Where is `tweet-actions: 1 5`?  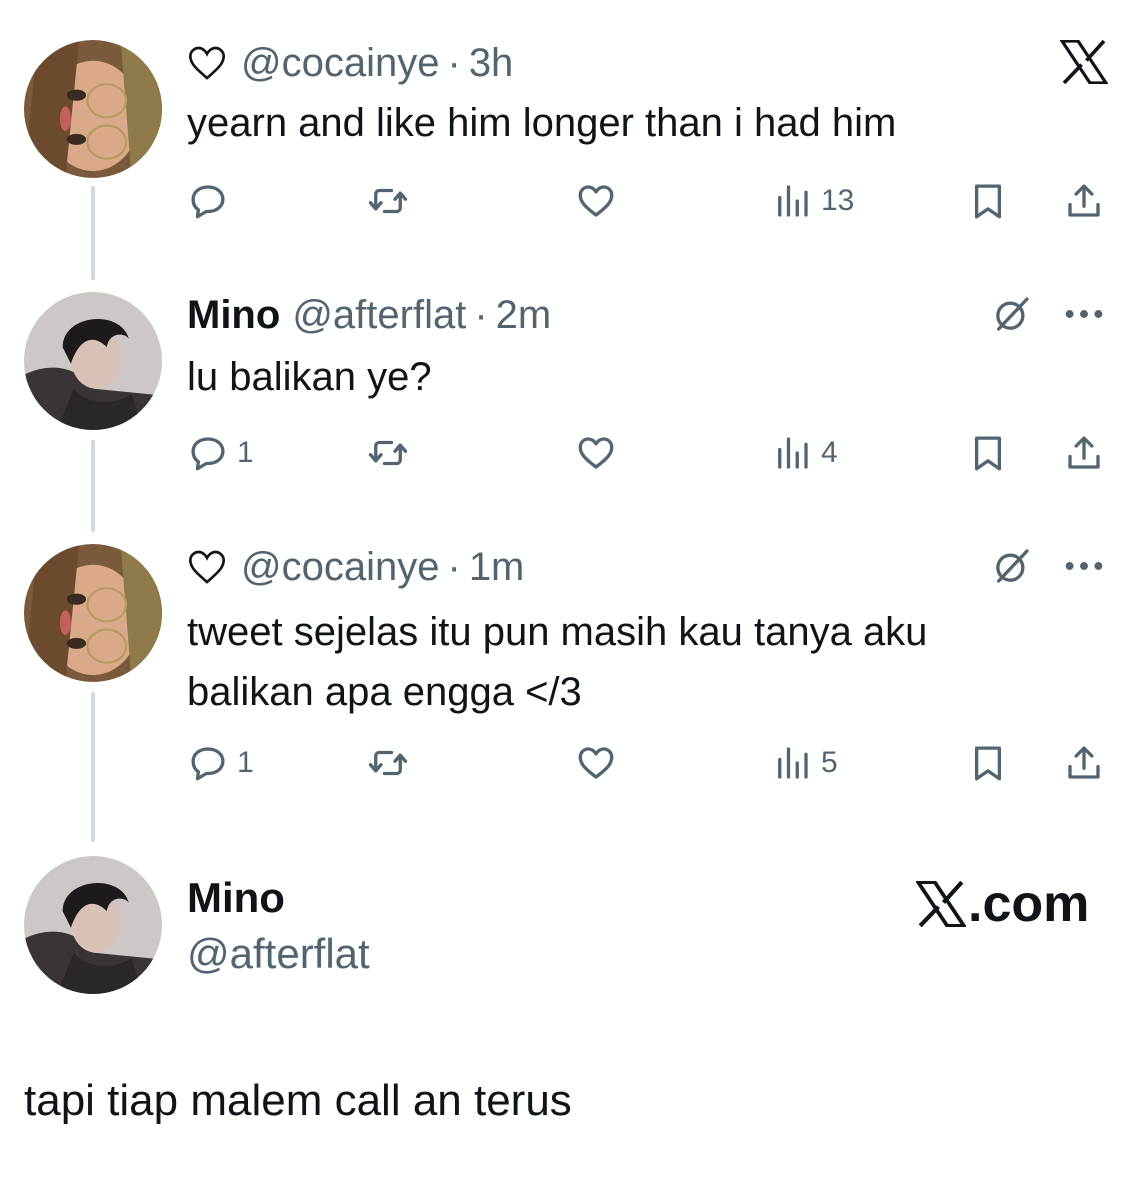 tweet-actions: 1 5 is located at coordinates (648, 763).